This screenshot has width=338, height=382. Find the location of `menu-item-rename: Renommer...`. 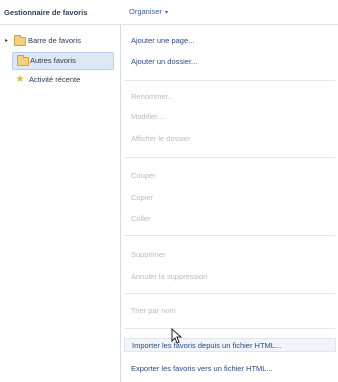

menu-item-rename: Renommer... is located at coordinates (152, 97).